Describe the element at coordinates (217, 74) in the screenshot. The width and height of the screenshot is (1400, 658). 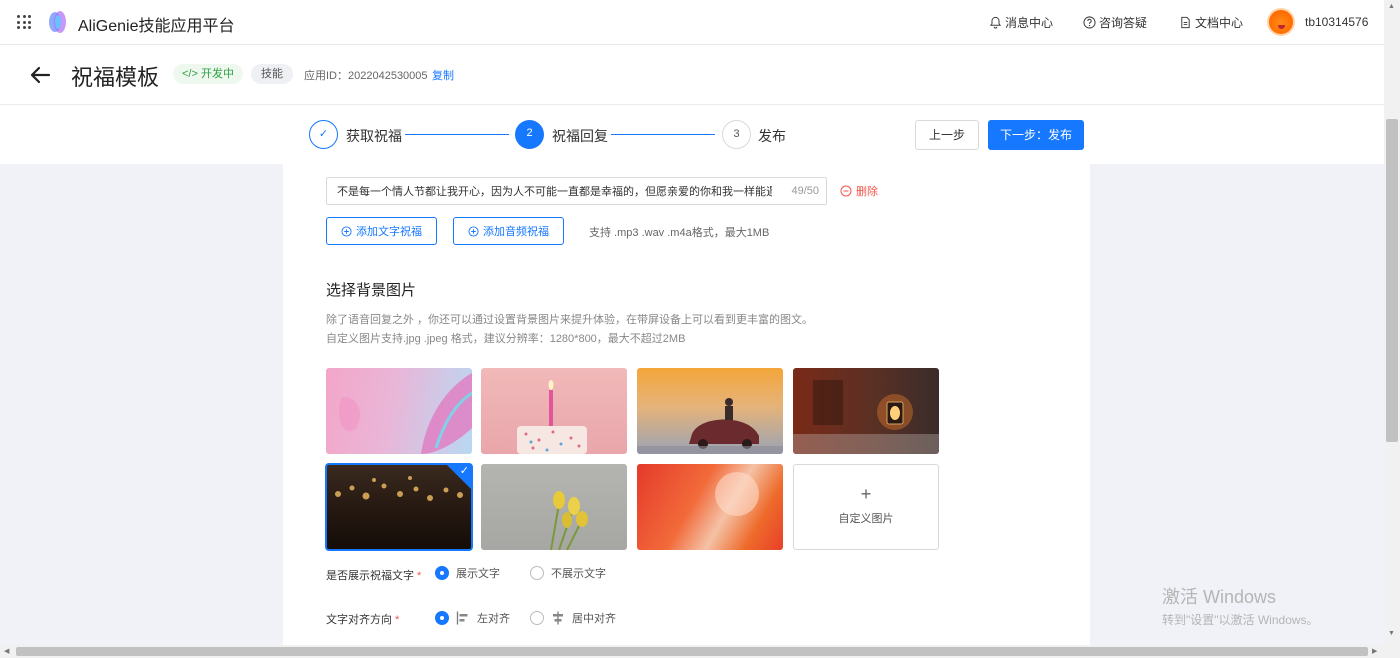
I see `status-badge-label: 开发中` at that location.